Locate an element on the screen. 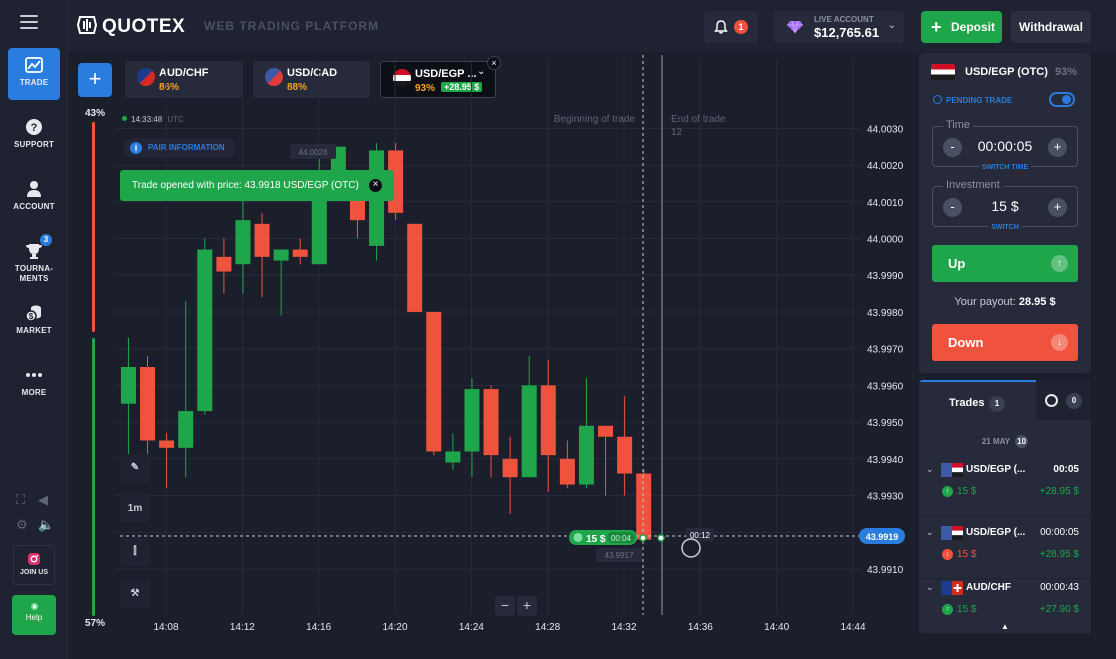  menu-icon is located at coordinates (29, 22).